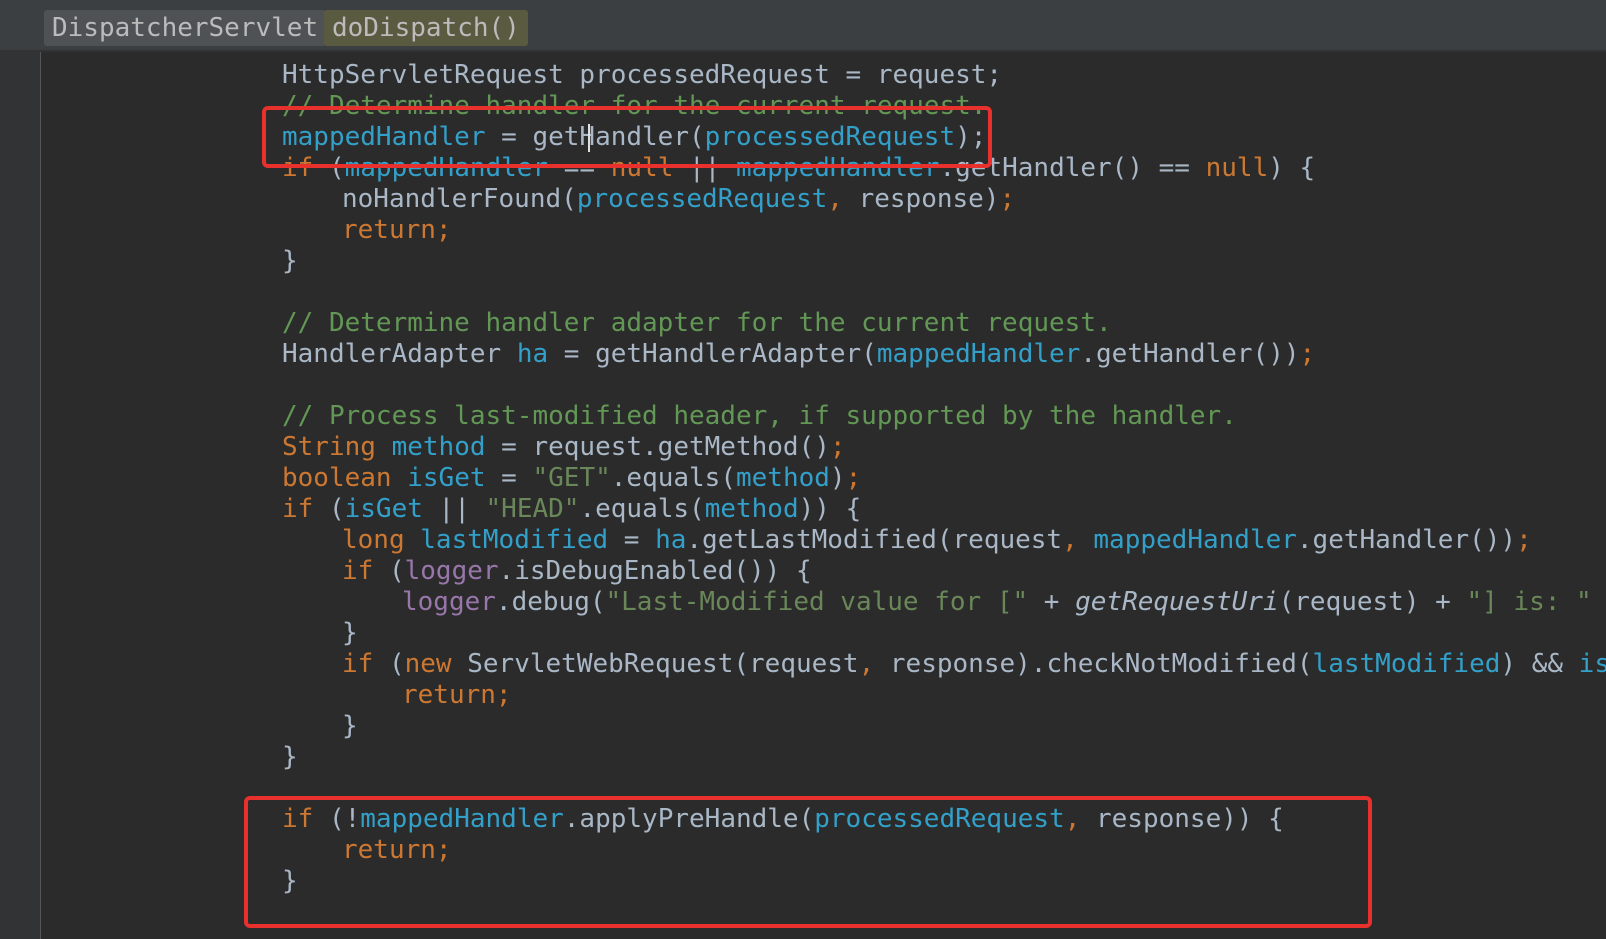 Image resolution: width=1606 pixels, height=939 pixels. I want to click on code-token: .getLastModified(request, so click(874, 540).